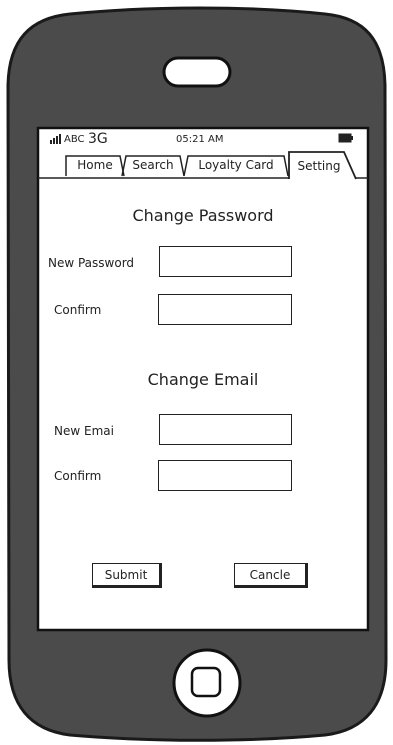  I want to click on confirm-password-label: Confirm, so click(78, 310).